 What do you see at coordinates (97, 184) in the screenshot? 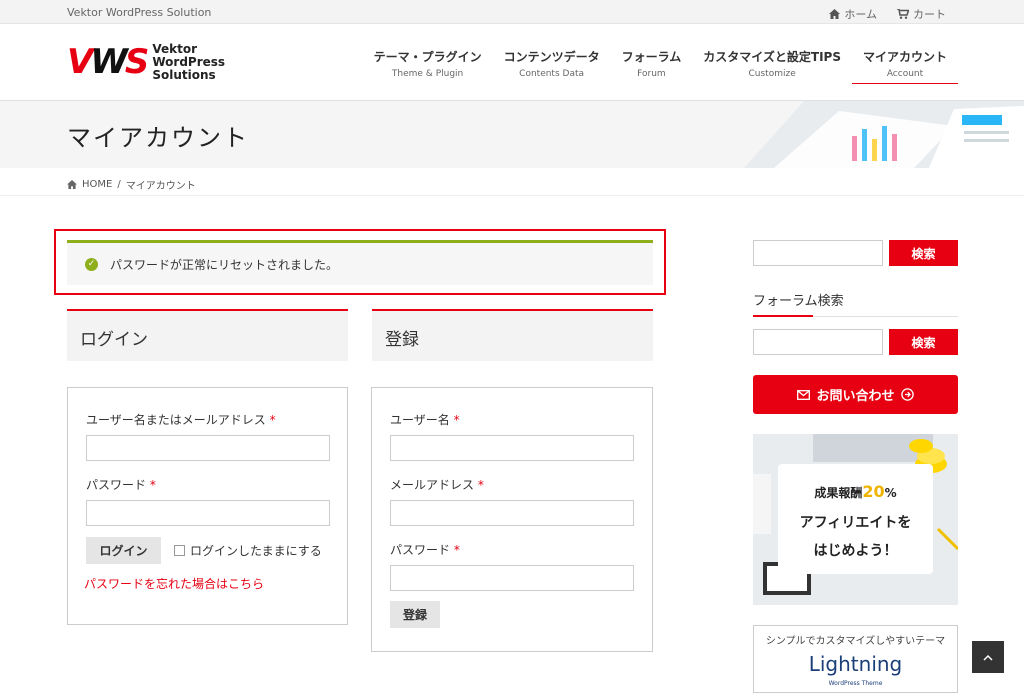
I see `breadcrumb-home: HOME` at bounding box center [97, 184].